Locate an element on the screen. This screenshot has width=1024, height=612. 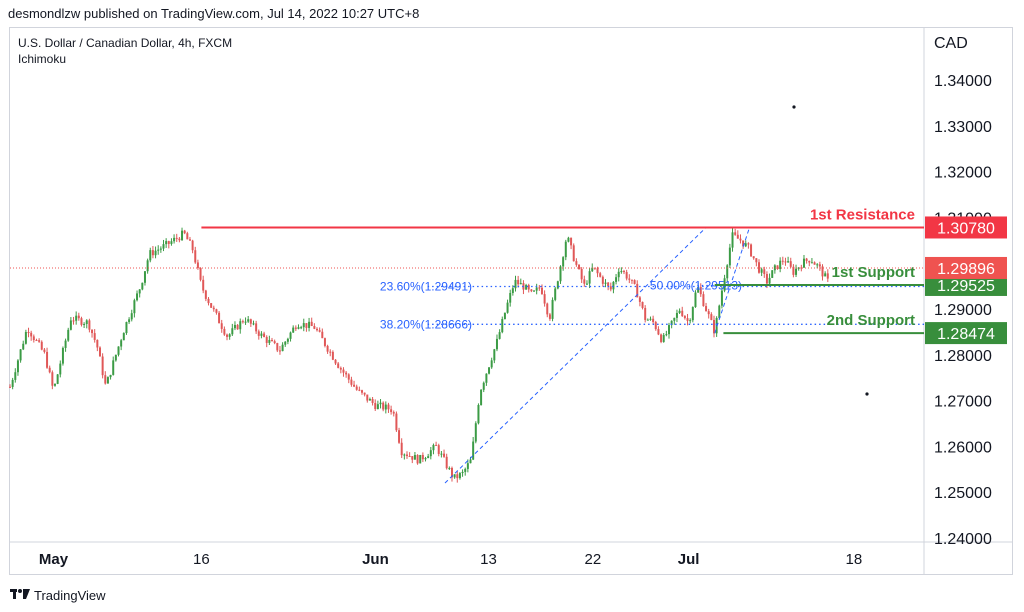
tradingview-brand: TradingView is located at coordinates (70, 595).